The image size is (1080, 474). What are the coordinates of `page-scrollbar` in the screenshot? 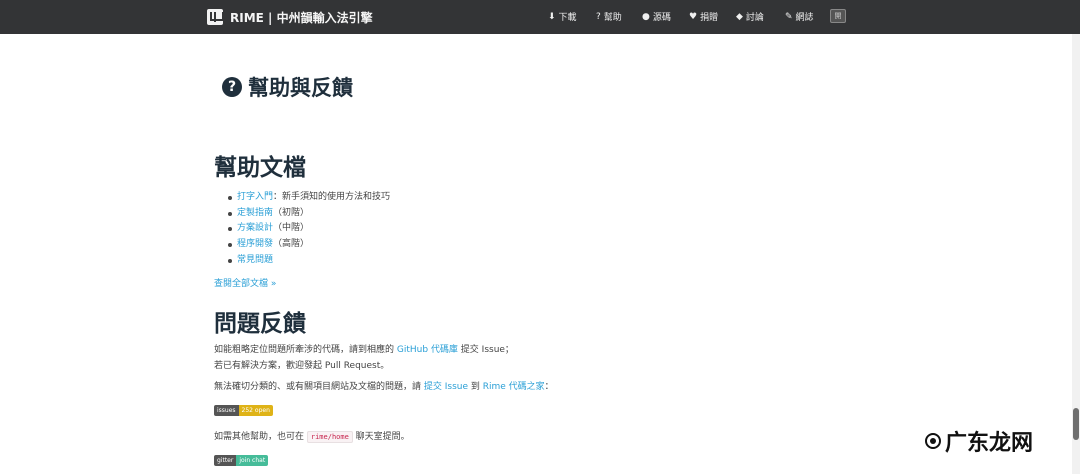 It's located at (1076, 254).